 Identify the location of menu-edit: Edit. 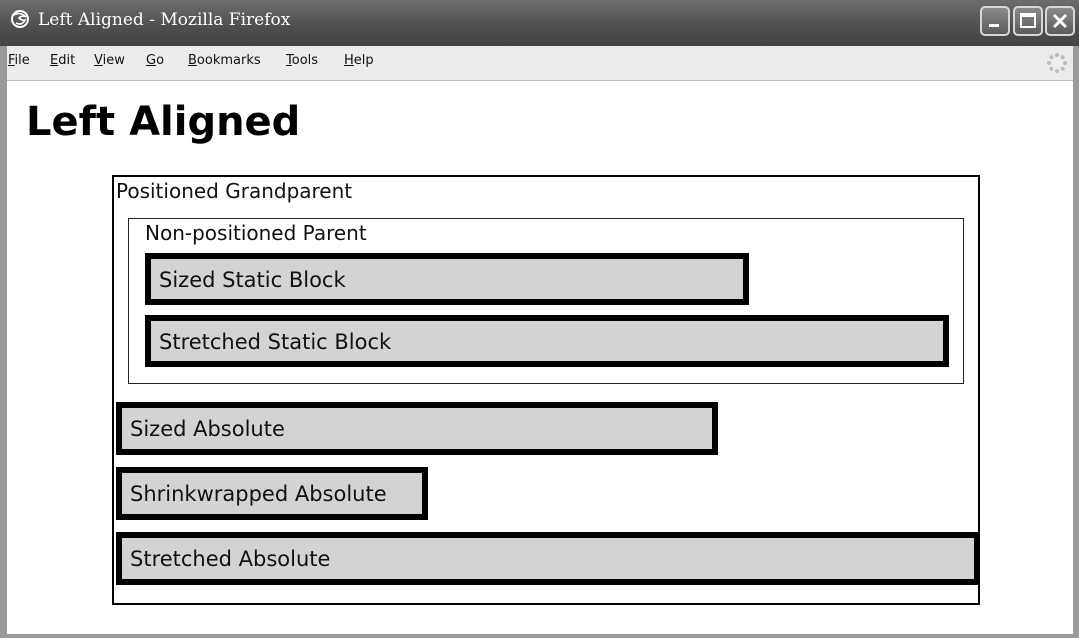
(62, 60).